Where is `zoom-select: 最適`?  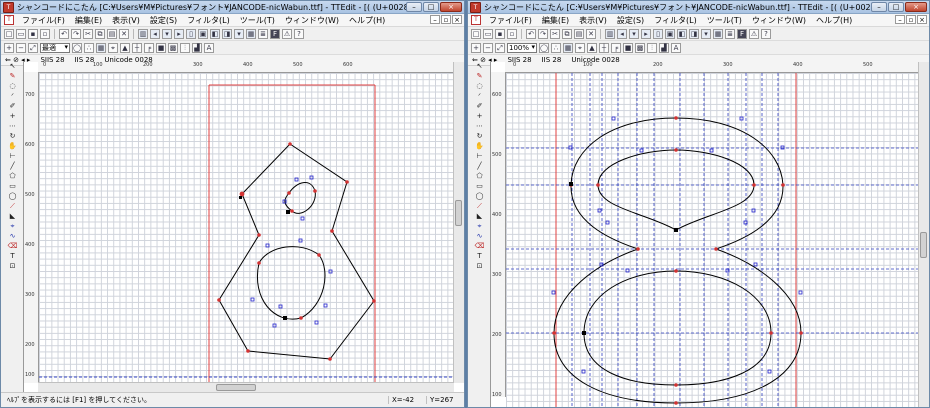 zoom-select: 最適 is located at coordinates (55, 47).